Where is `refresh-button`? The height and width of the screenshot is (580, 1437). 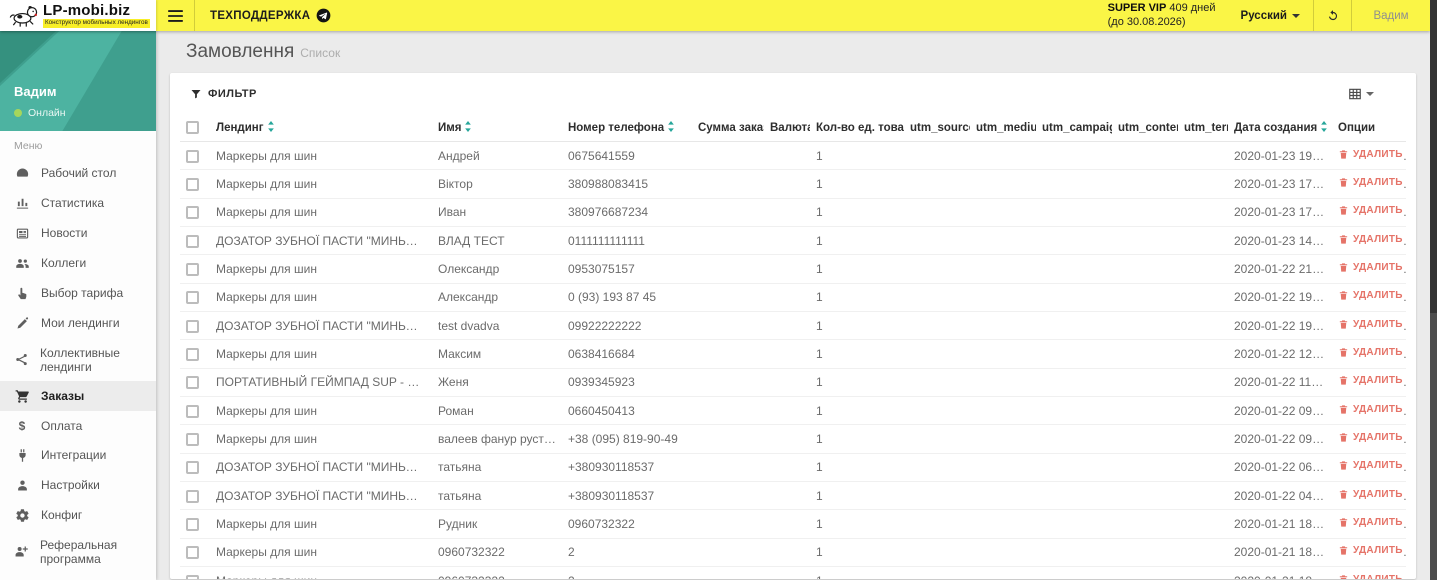
refresh-button is located at coordinates (1332, 15).